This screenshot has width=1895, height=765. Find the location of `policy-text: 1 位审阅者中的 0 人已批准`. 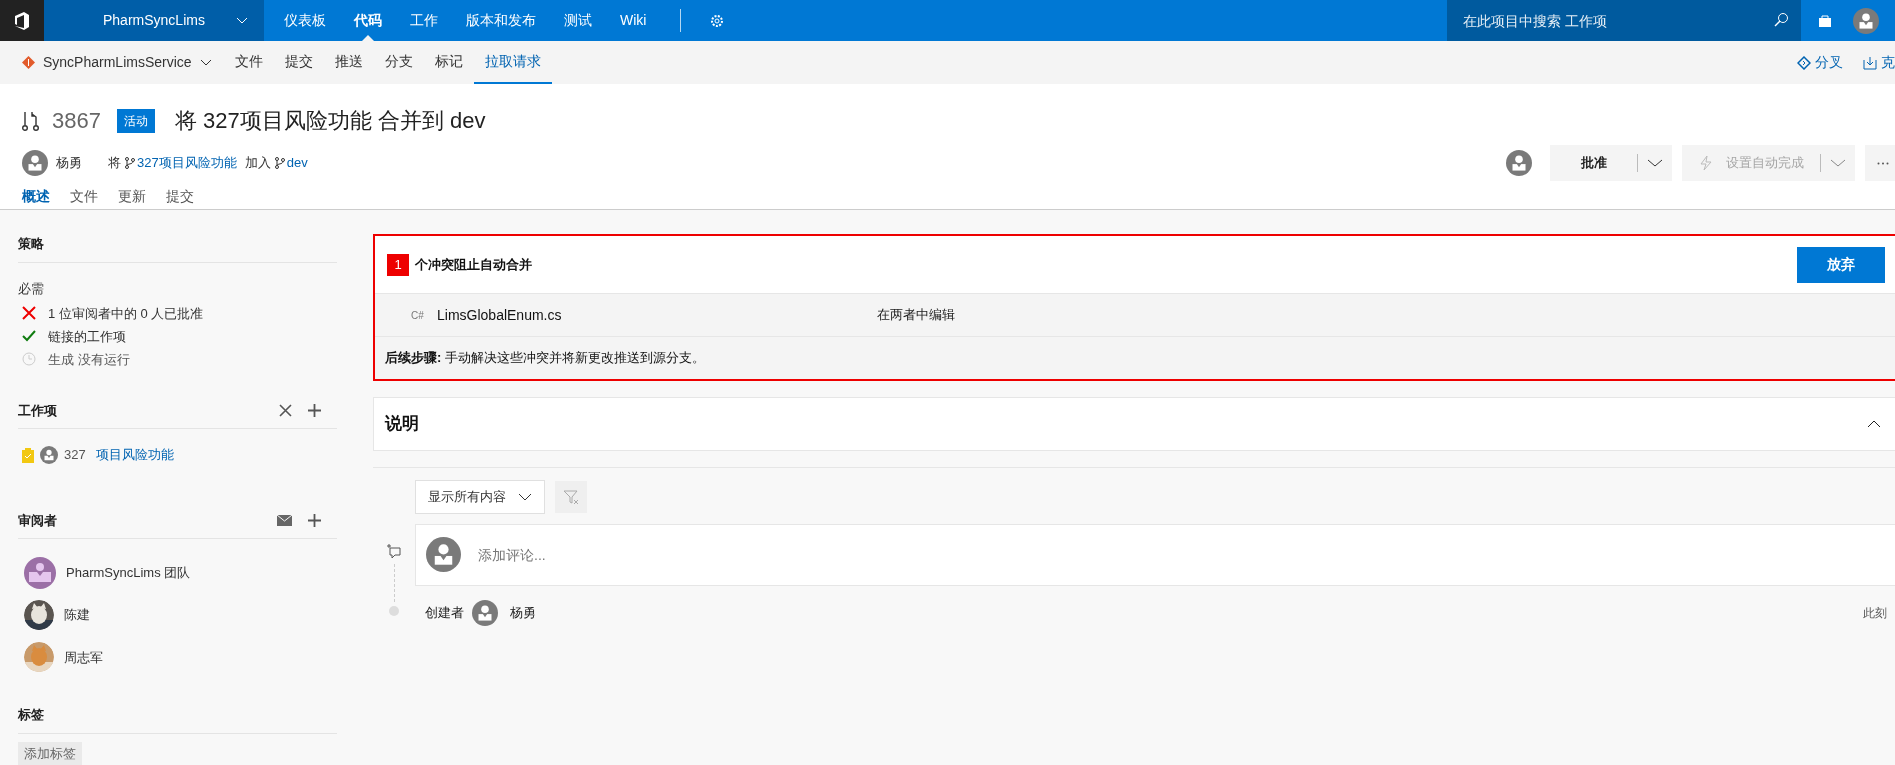

policy-text: 1 位审阅者中的 0 人已批准 is located at coordinates (126, 313).